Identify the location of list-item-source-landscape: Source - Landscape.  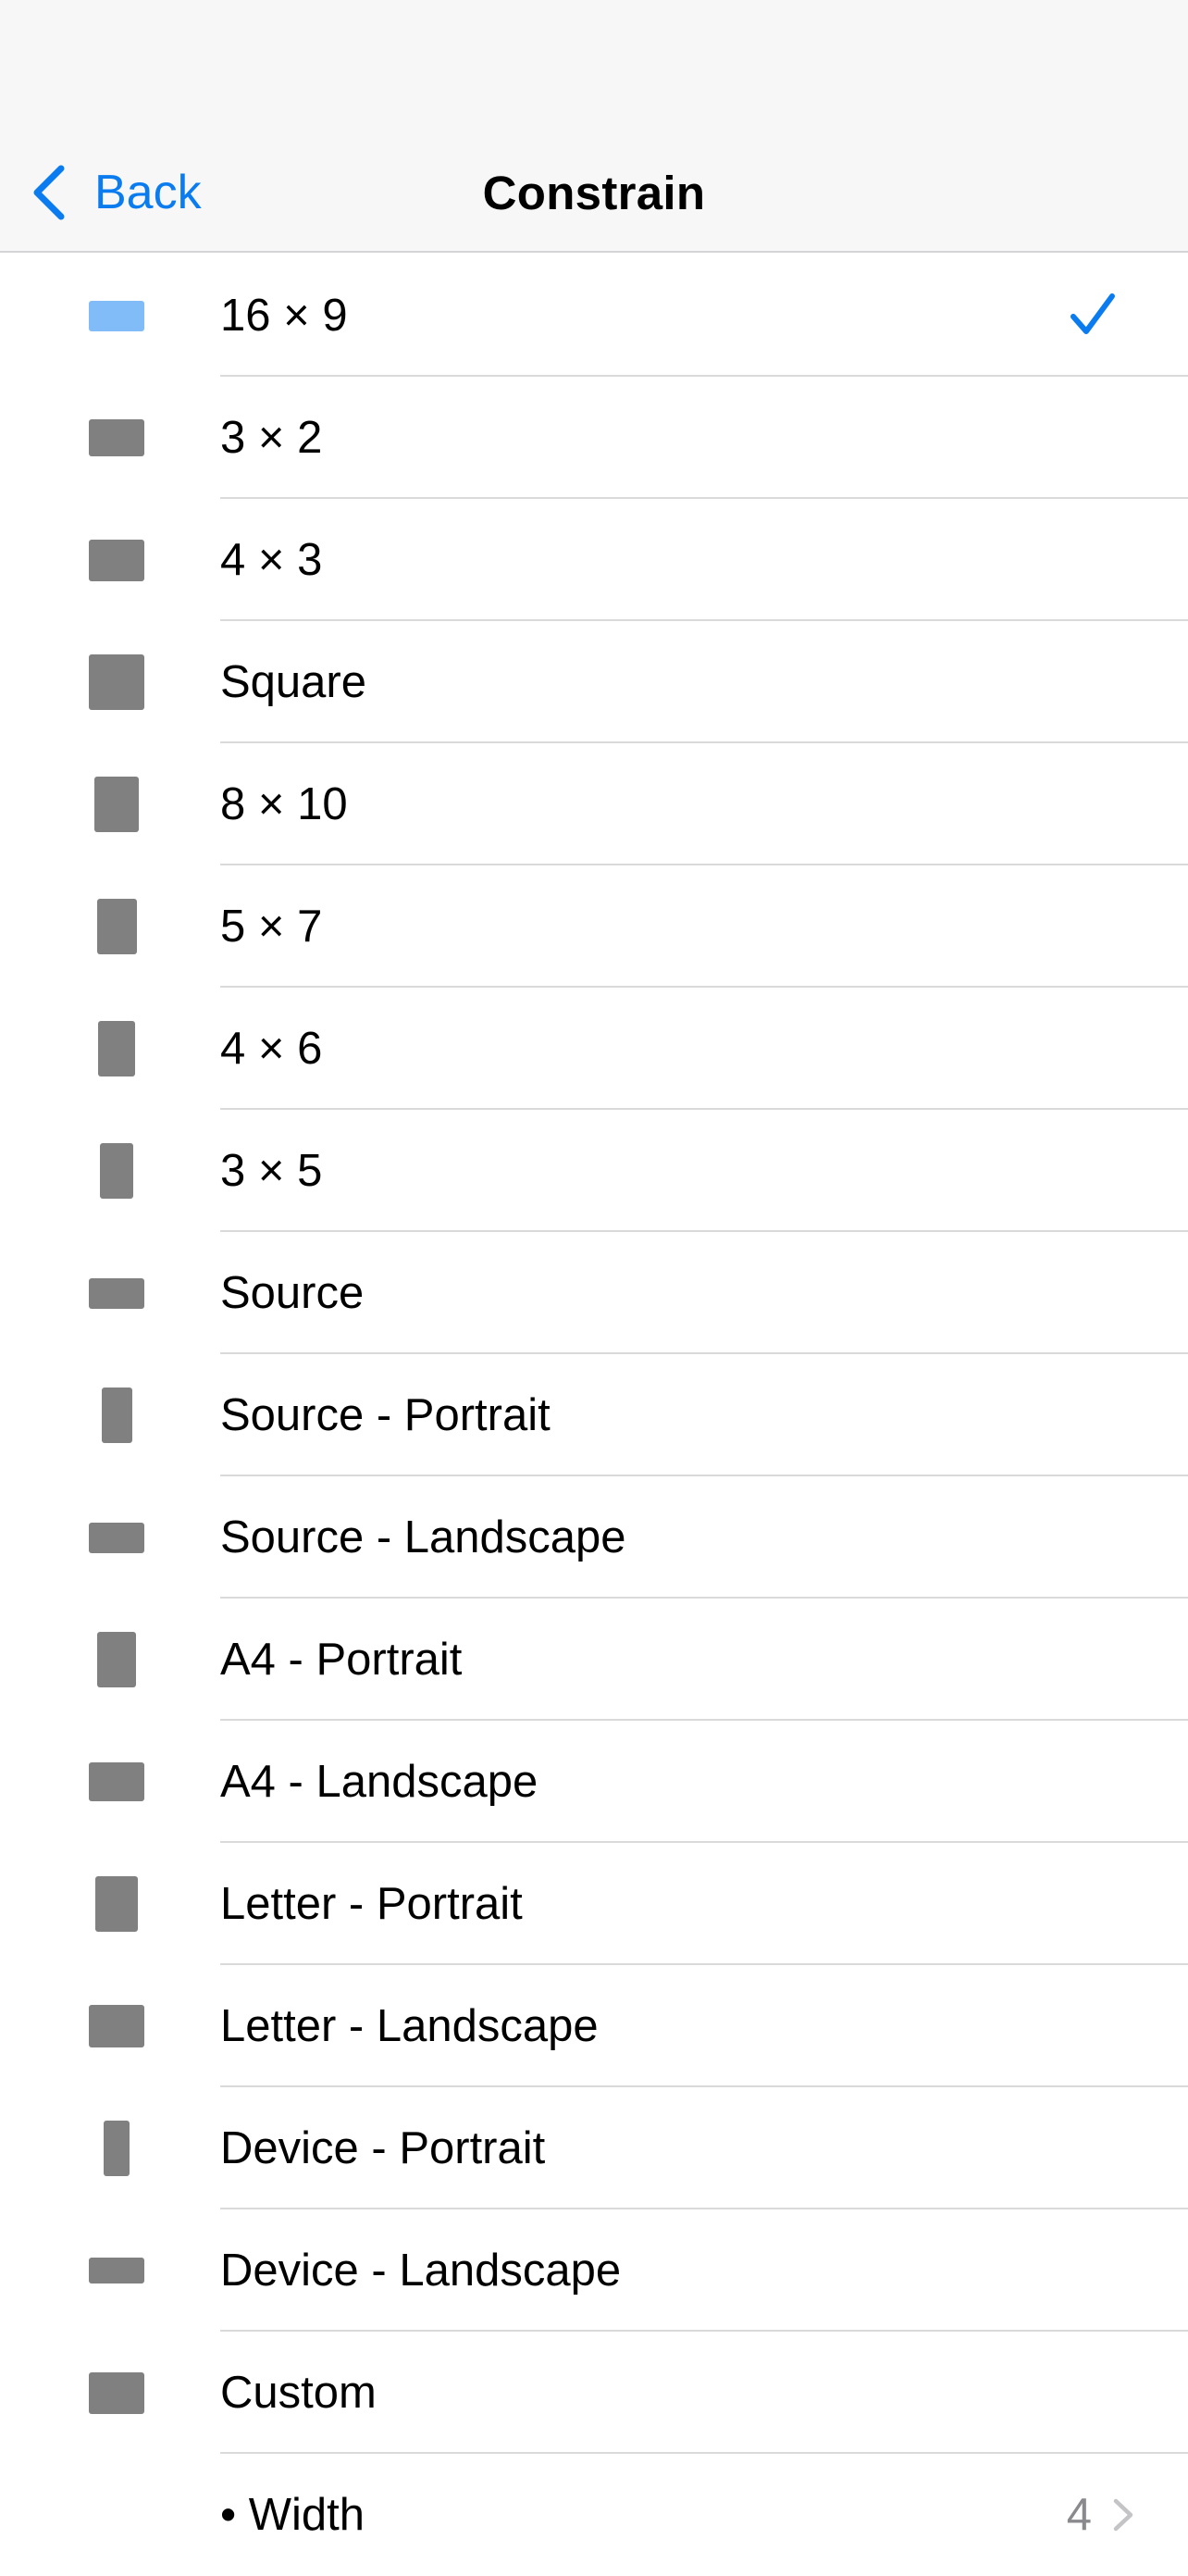
(594, 1537).